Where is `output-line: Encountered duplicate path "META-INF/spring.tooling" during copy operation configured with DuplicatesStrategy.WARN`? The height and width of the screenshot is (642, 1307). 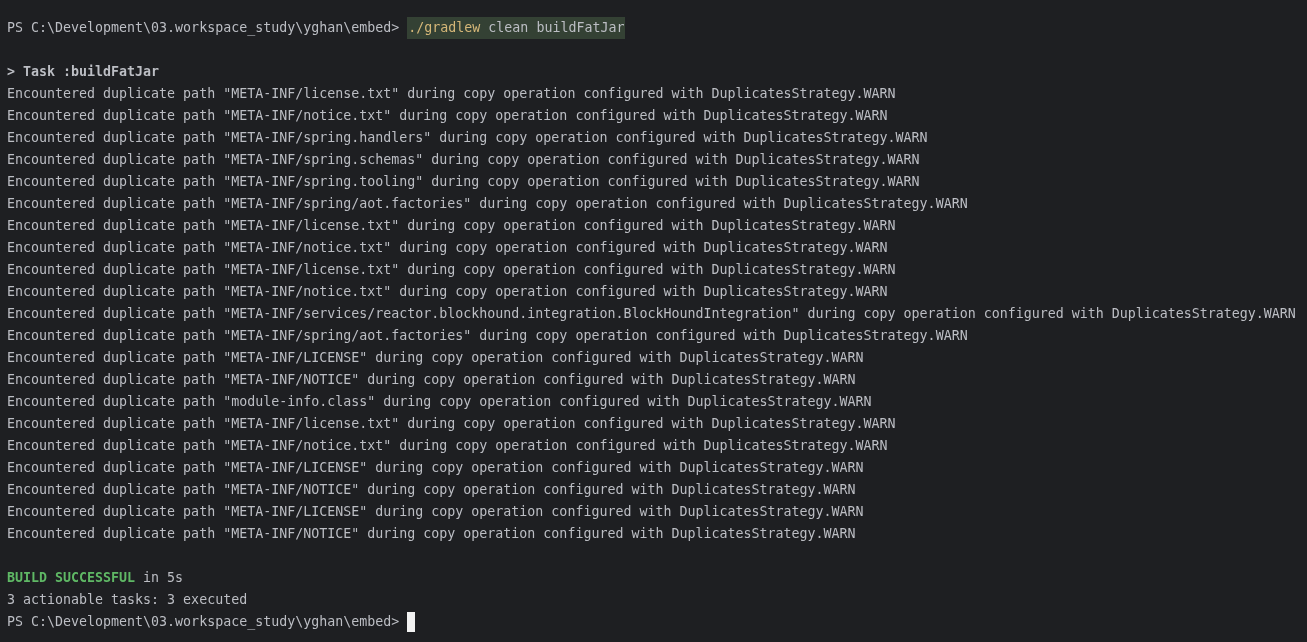
output-line: Encountered duplicate path "META-INF/spring.tooling" during copy operation configured with DuplicatesStrategy.WARN is located at coordinates (463, 182).